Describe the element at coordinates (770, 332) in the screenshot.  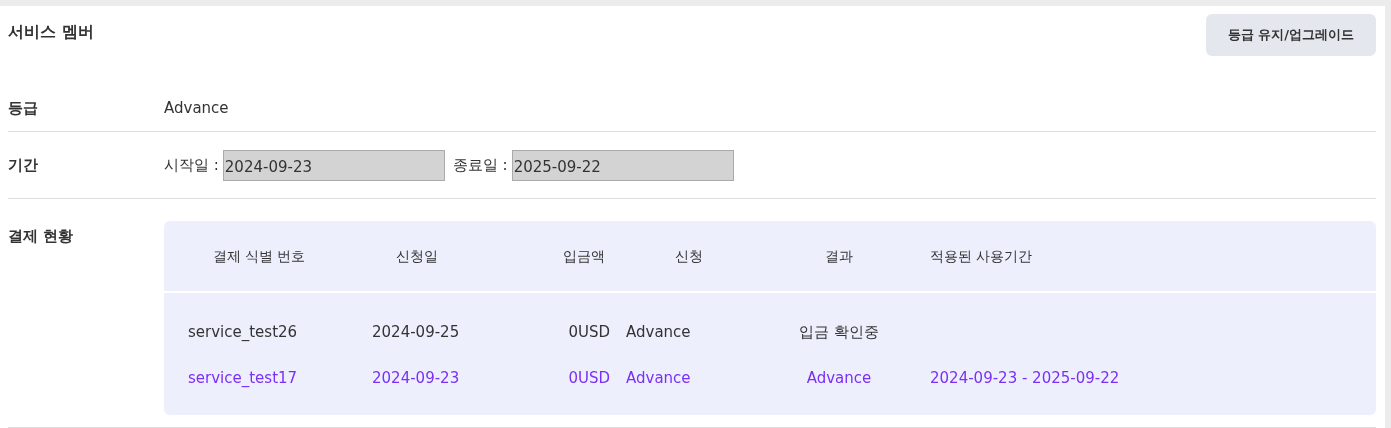
I see `table-row: service_test26 2024-09-25 0USD Advance 입금 확인중` at that location.